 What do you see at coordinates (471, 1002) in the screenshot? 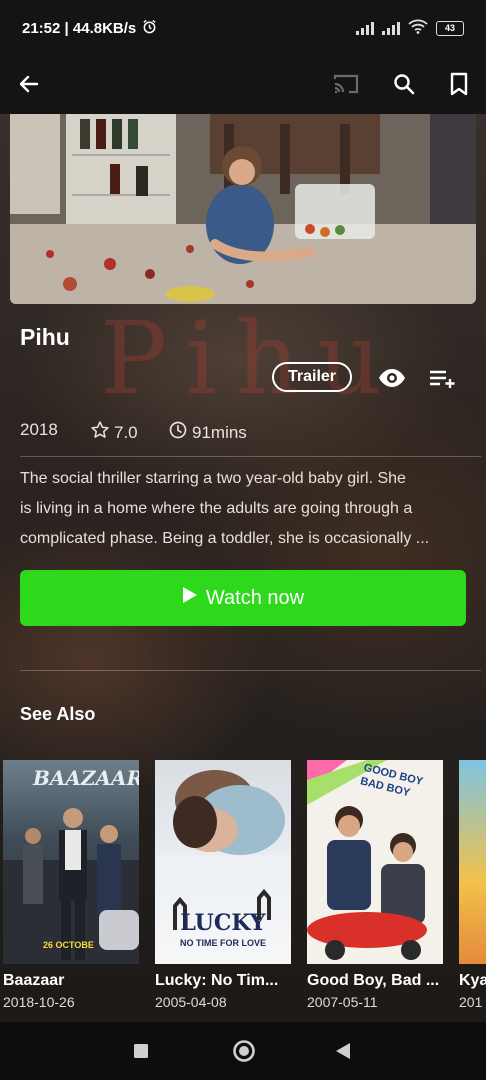
I see `card-date: 201` at bounding box center [471, 1002].